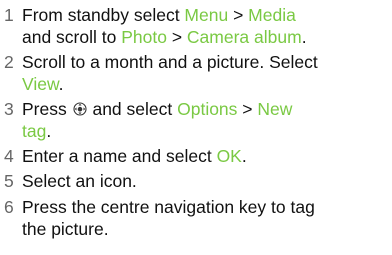 This screenshot has height=255, width=392. I want to click on step-text: Enter a name and select, so click(119, 156).